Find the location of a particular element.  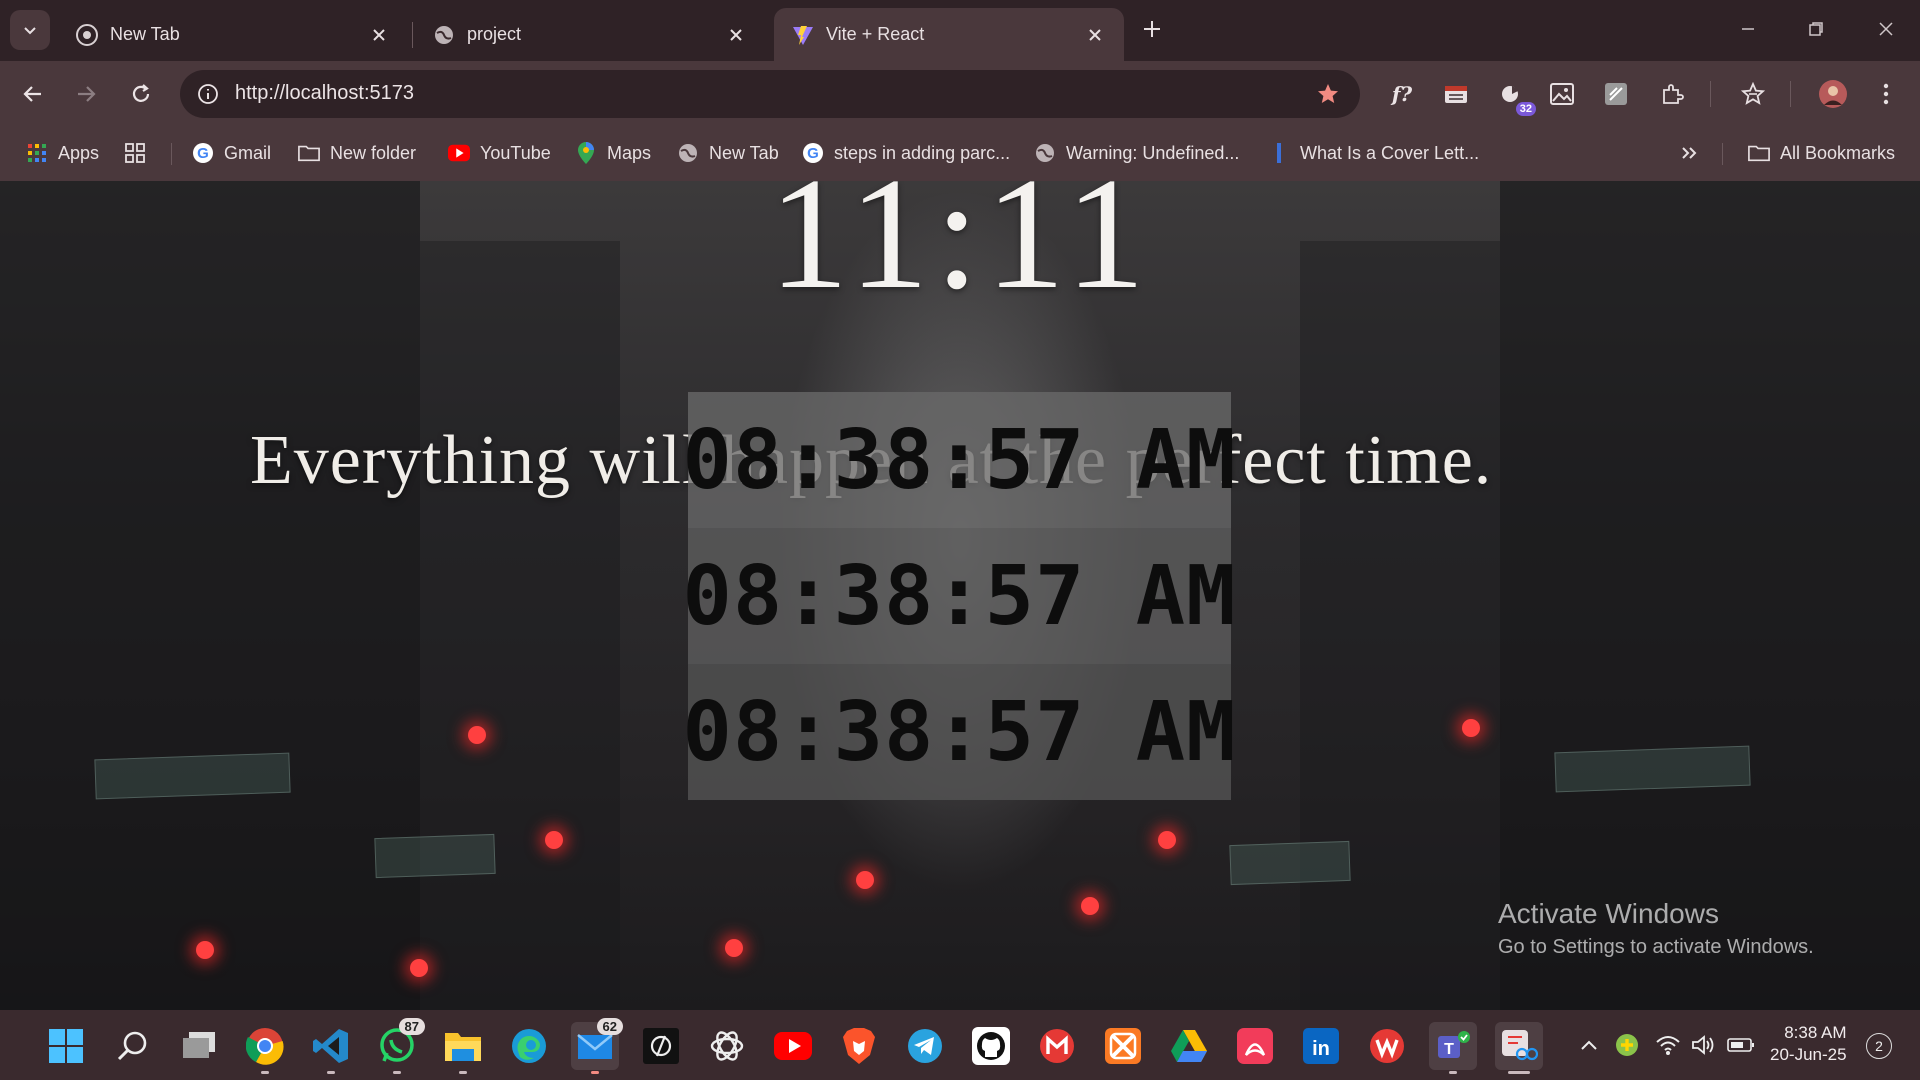

chatgpt-taskbar-app is located at coordinates (727, 1046).